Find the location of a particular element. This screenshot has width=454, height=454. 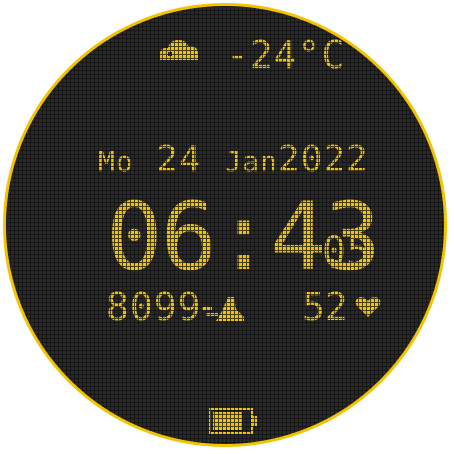

time-seconds: 05 is located at coordinates (346, 252).